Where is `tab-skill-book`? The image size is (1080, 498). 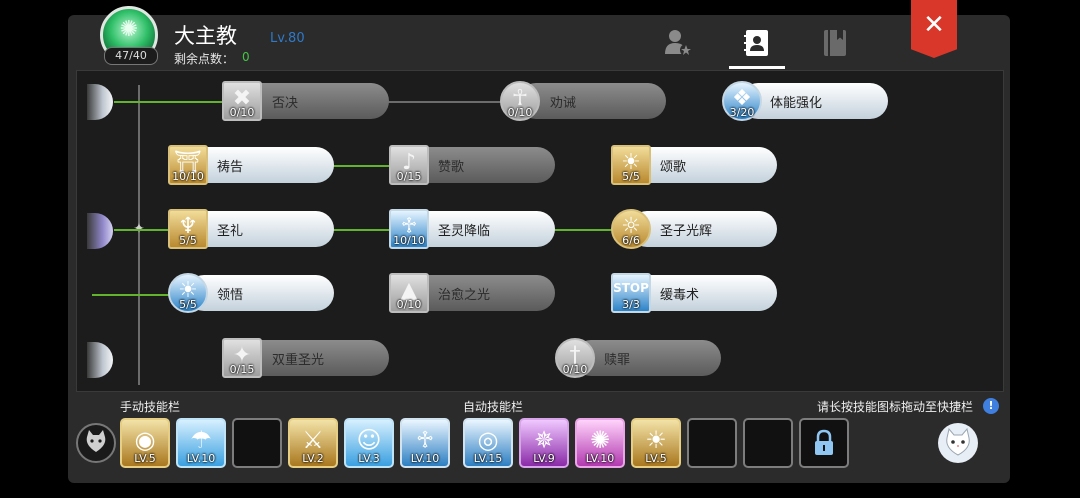
tab-skill-book is located at coordinates (757, 43).